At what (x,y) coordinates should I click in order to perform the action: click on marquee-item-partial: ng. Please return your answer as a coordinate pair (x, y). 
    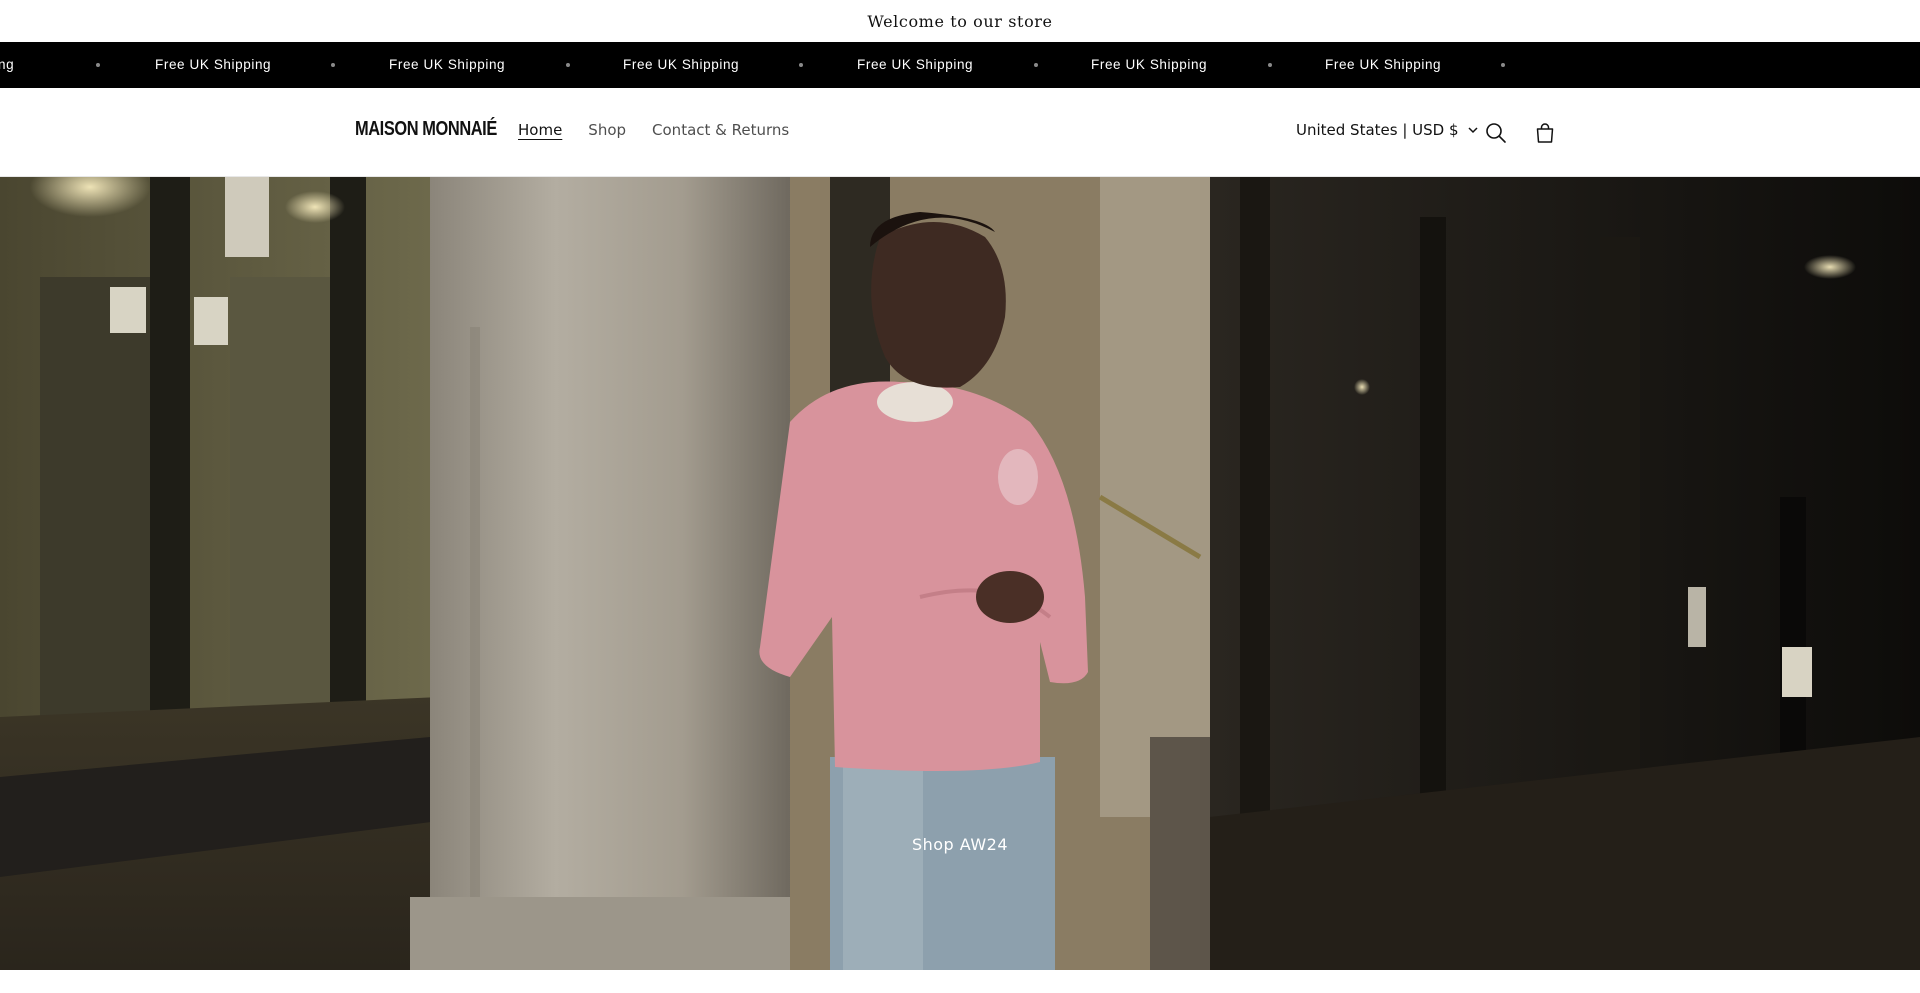
    Looking at the image, I should click on (7, 64).